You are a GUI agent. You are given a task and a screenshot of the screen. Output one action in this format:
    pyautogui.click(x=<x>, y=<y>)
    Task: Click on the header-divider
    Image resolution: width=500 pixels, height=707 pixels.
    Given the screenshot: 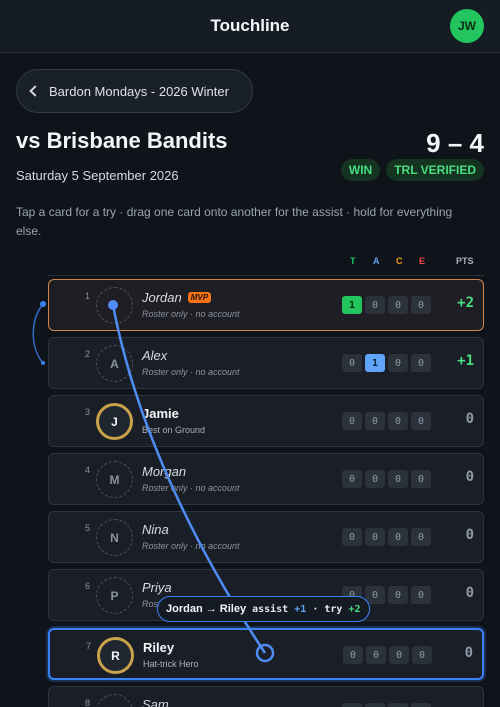 What is the action you would take?
    pyautogui.click(x=266, y=275)
    